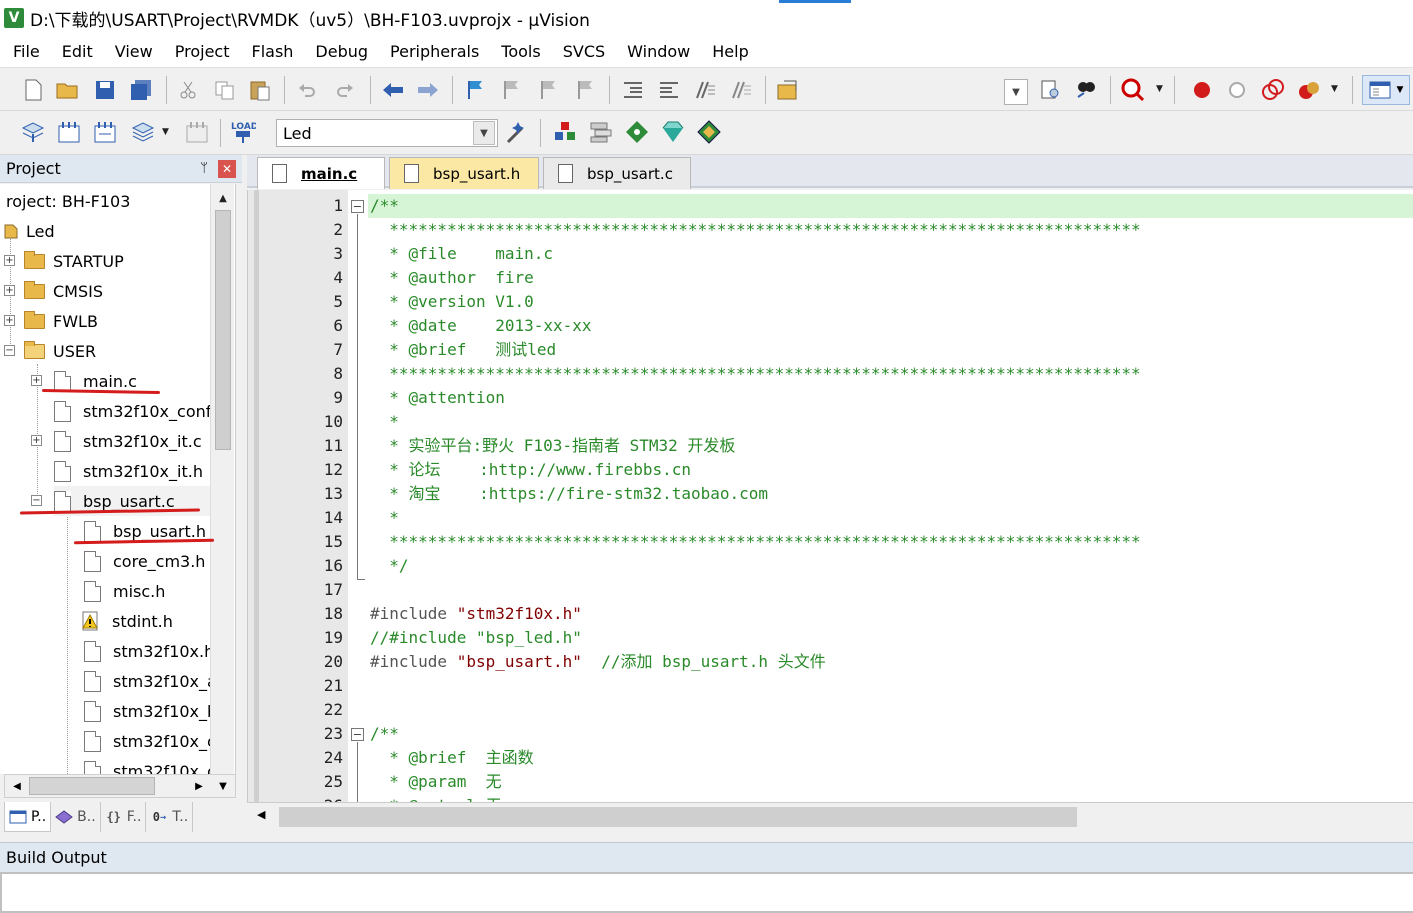  Describe the element at coordinates (60, 351) in the screenshot. I see `tree-group-user: USER` at that location.